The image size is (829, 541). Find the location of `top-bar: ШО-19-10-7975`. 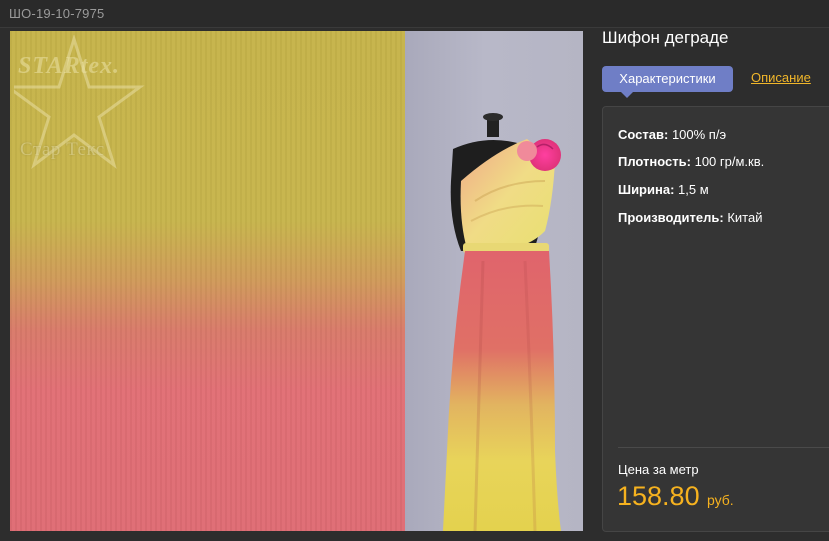

top-bar: ШО-19-10-7975 is located at coordinates (414, 14).